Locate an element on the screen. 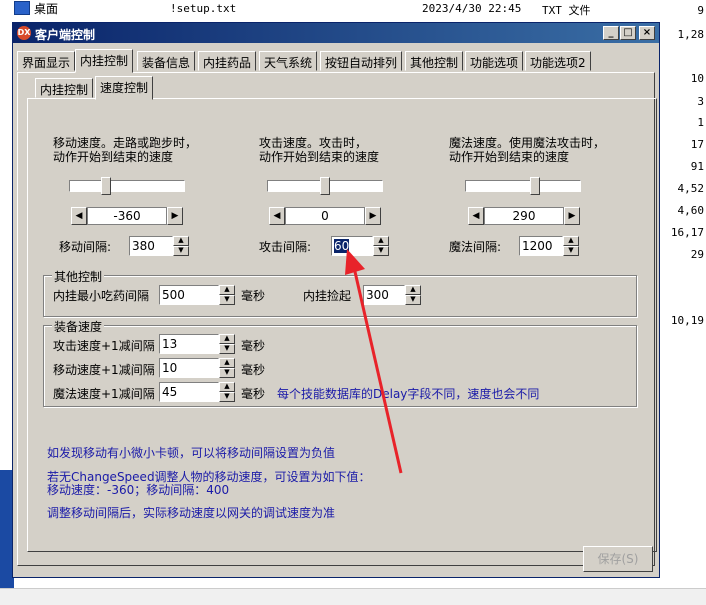 The height and width of the screenshot is (605, 706). size-value: 10 is located at coordinates (697, 78).